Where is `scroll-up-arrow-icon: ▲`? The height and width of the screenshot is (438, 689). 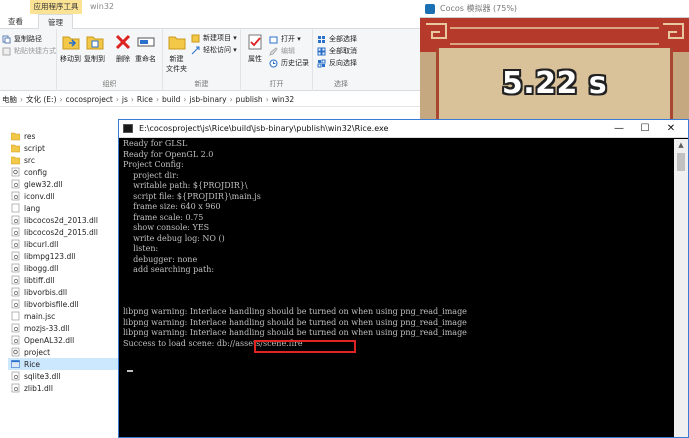
scroll-up-arrow-icon: ▲ is located at coordinates (681, 145).